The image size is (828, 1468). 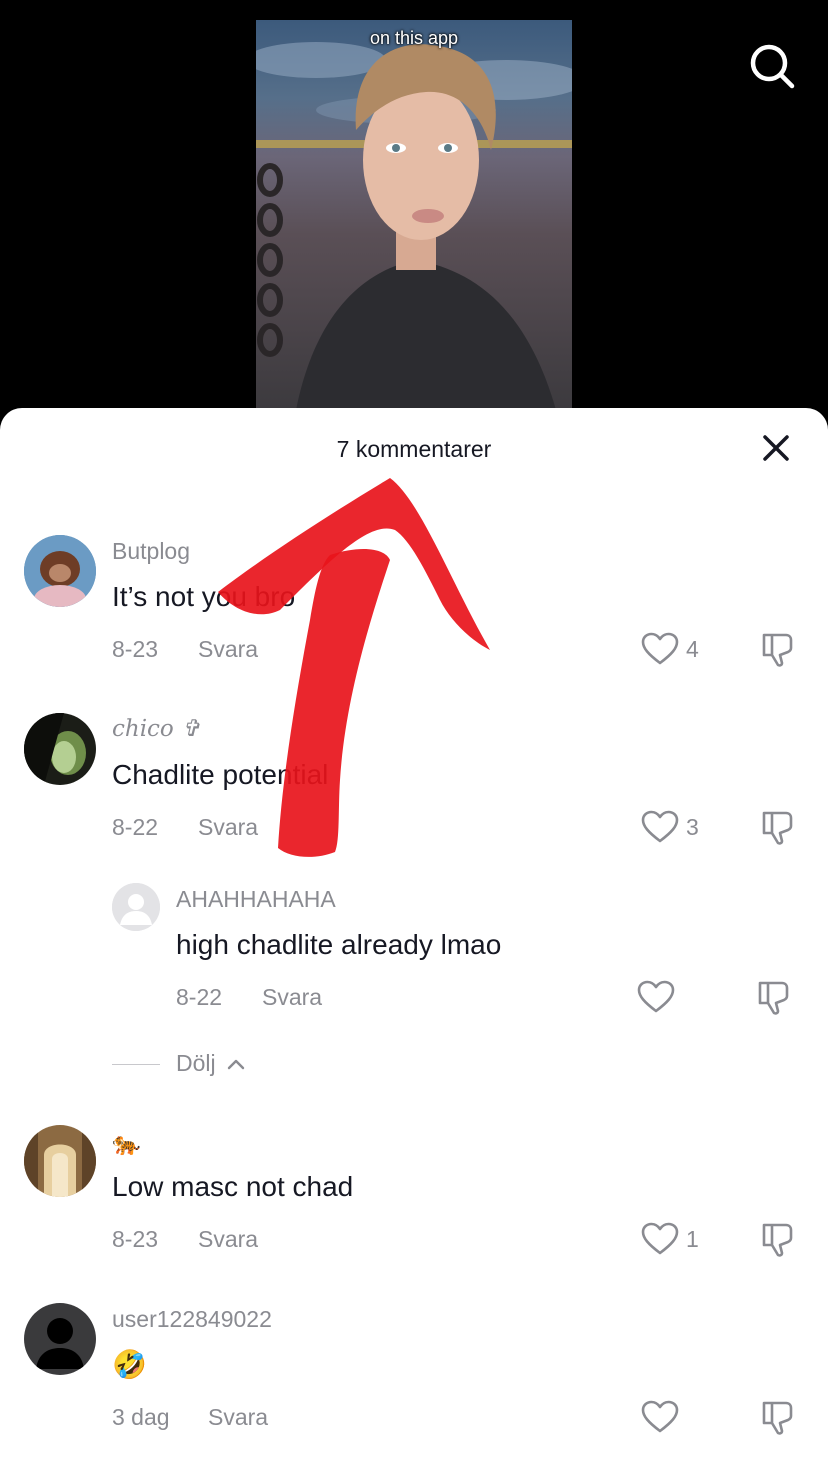 I want to click on video-caption: on this app, so click(x=414, y=38).